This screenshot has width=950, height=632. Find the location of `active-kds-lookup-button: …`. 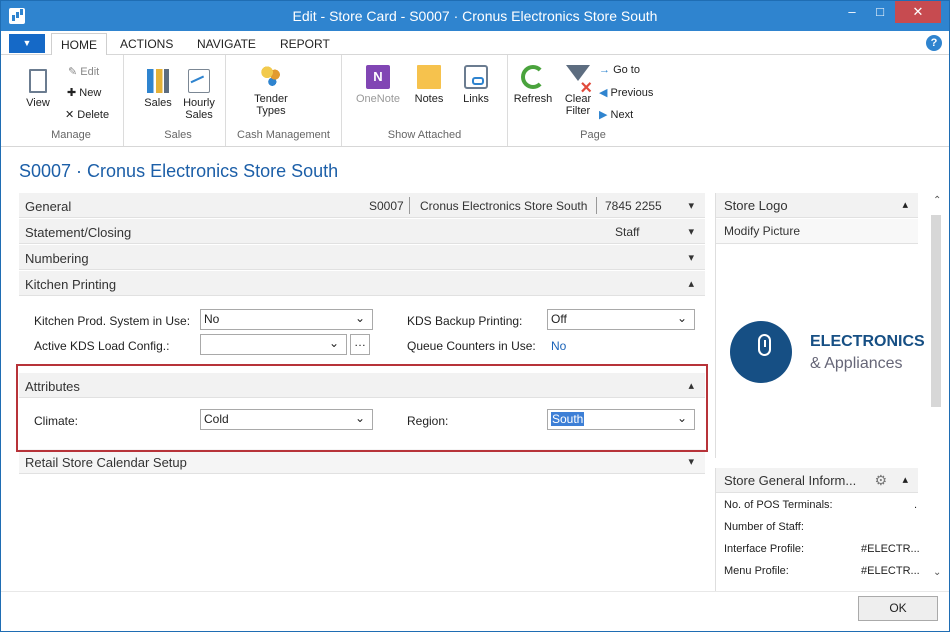

active-kds-lookup-button: … is located at coordinates (360, 344).